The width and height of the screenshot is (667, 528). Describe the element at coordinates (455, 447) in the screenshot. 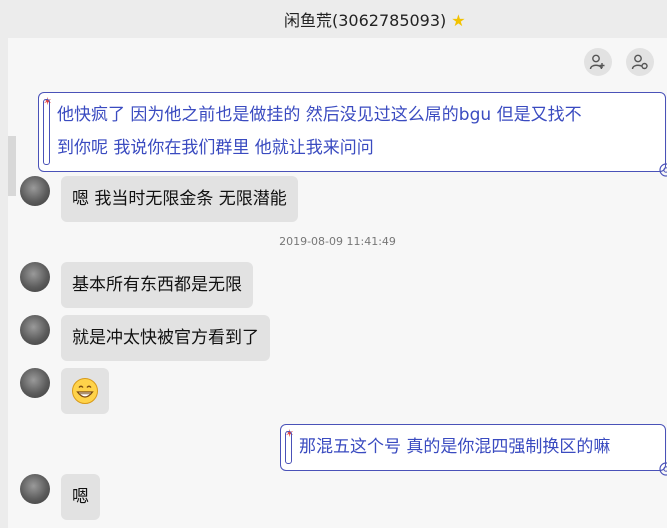

I see `message-line: 那混五这个号 真的是你混四强制换区的嘛` at that location.